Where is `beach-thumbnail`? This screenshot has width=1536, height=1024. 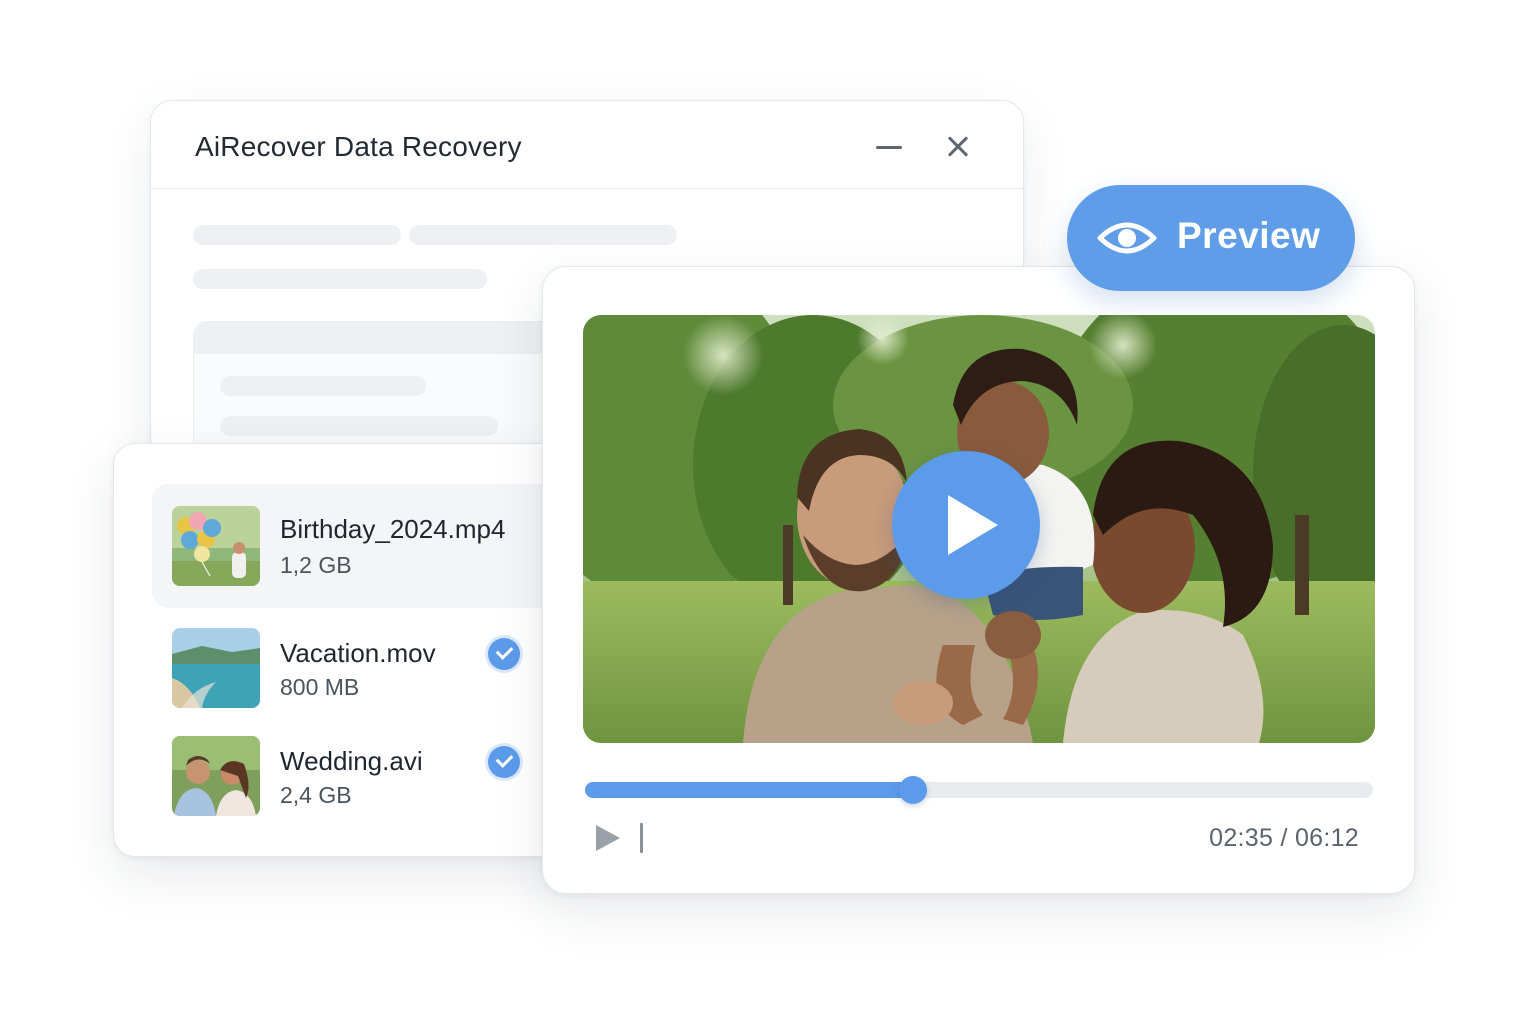 beach-thumbnail is located at coordinates (216, 668).